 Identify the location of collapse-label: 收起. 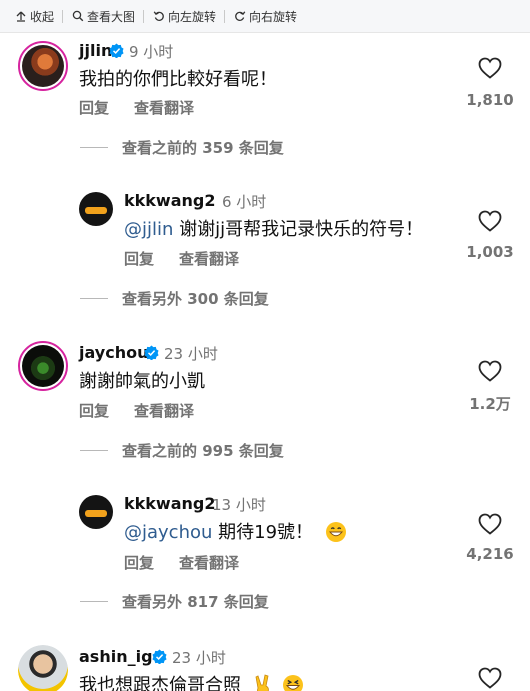
(42, 16).